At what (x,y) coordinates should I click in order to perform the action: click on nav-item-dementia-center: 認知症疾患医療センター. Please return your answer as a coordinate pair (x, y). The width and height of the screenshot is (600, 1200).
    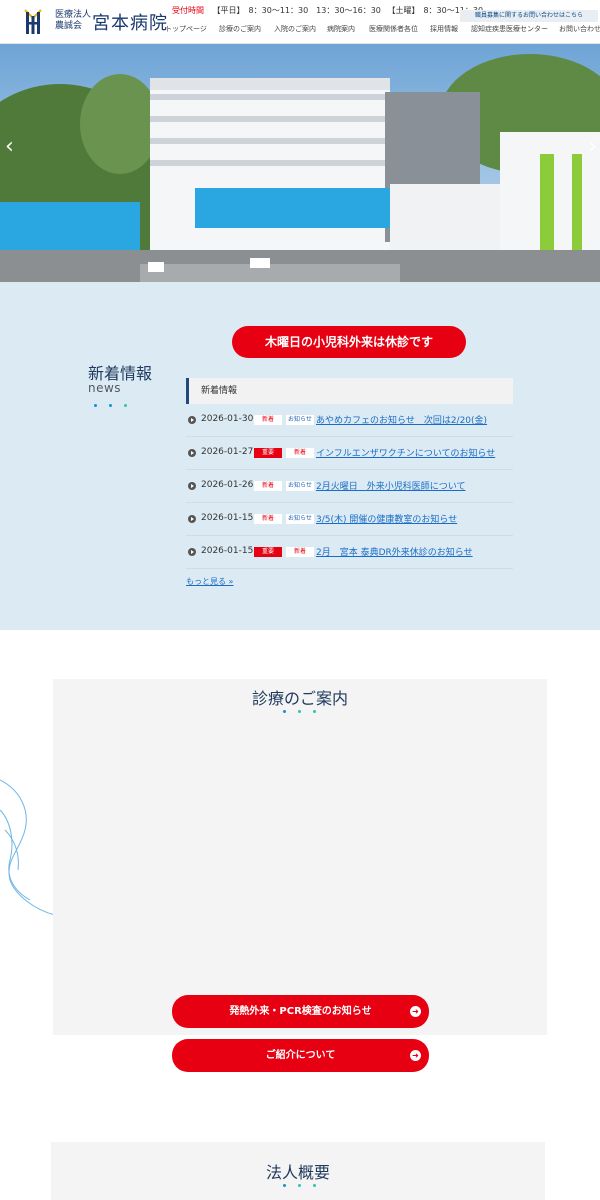
    Looking at the image, I should click on (509, 29).